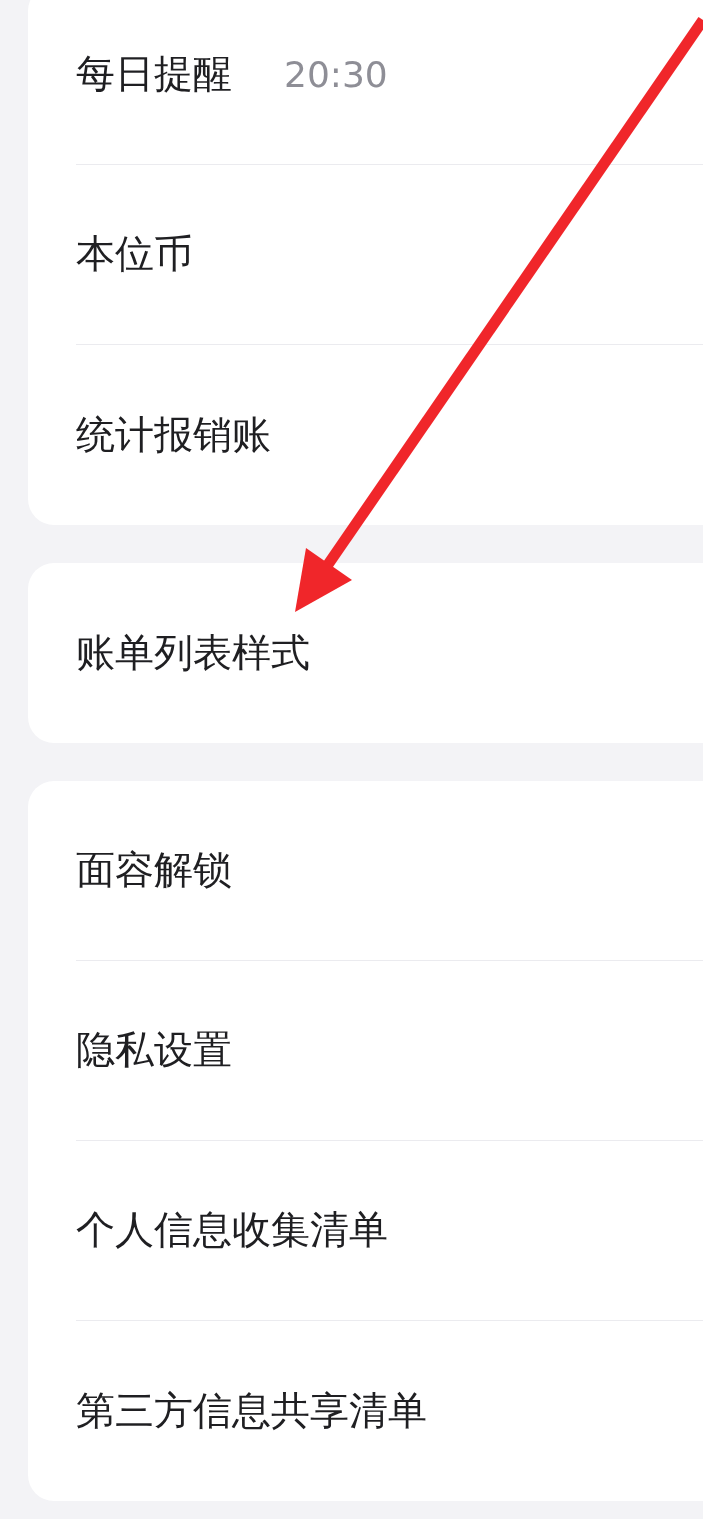 Image resolution: width=703 pixels, height=1519 pixels. What do you see at coordinates (154, 870) in the screenshot?
I see `setting-item: 面容解锁` at bounding box center [154, 870].